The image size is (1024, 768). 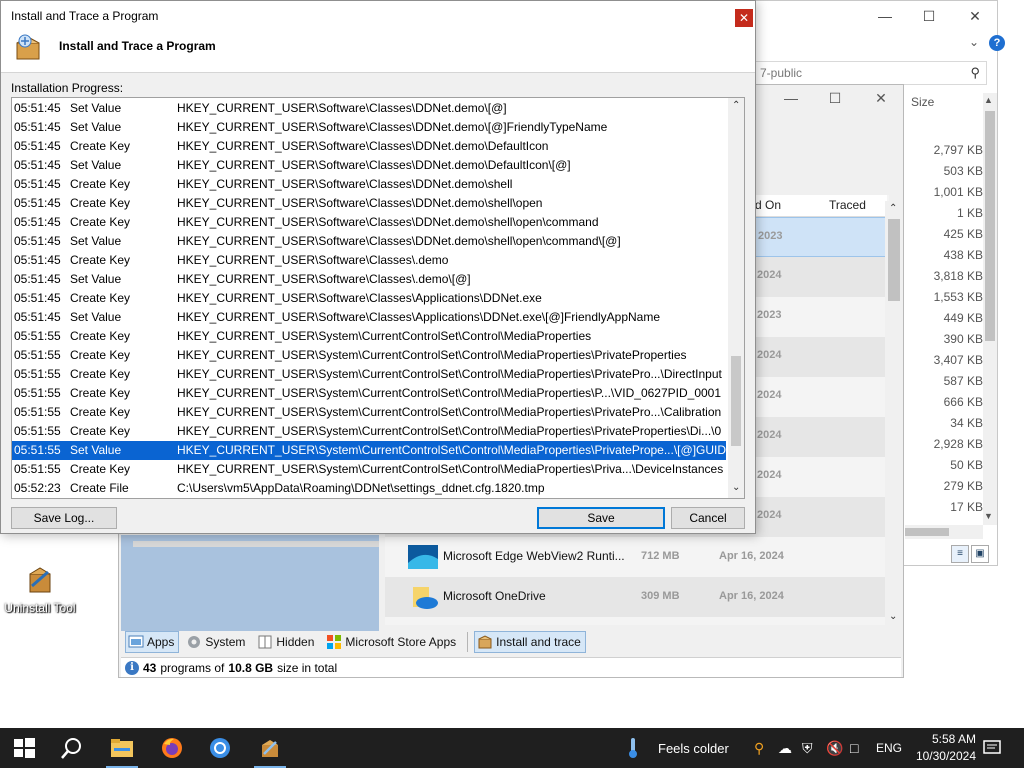 What do you see at coordinates (194, 642) in the screenshot?
I see `gear-icon` at bounding box center [194, 642].